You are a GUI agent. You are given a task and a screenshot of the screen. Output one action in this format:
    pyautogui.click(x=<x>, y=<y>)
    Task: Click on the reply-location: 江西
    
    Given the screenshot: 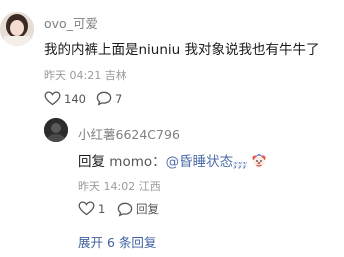 What is the action you would take?
    pyautogui.click(x=149, y=186)
    